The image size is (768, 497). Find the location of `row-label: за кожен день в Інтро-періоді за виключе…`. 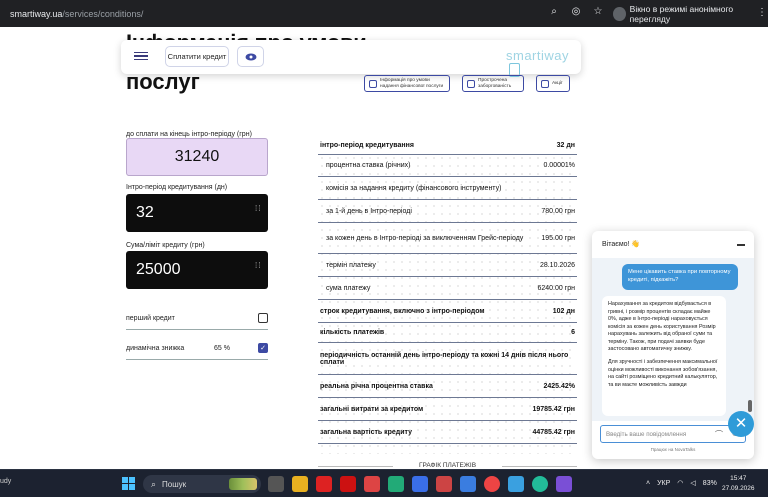

row-label: за кожен день в Інтро-періоді за виключе… is located at coordinates (425, 238).